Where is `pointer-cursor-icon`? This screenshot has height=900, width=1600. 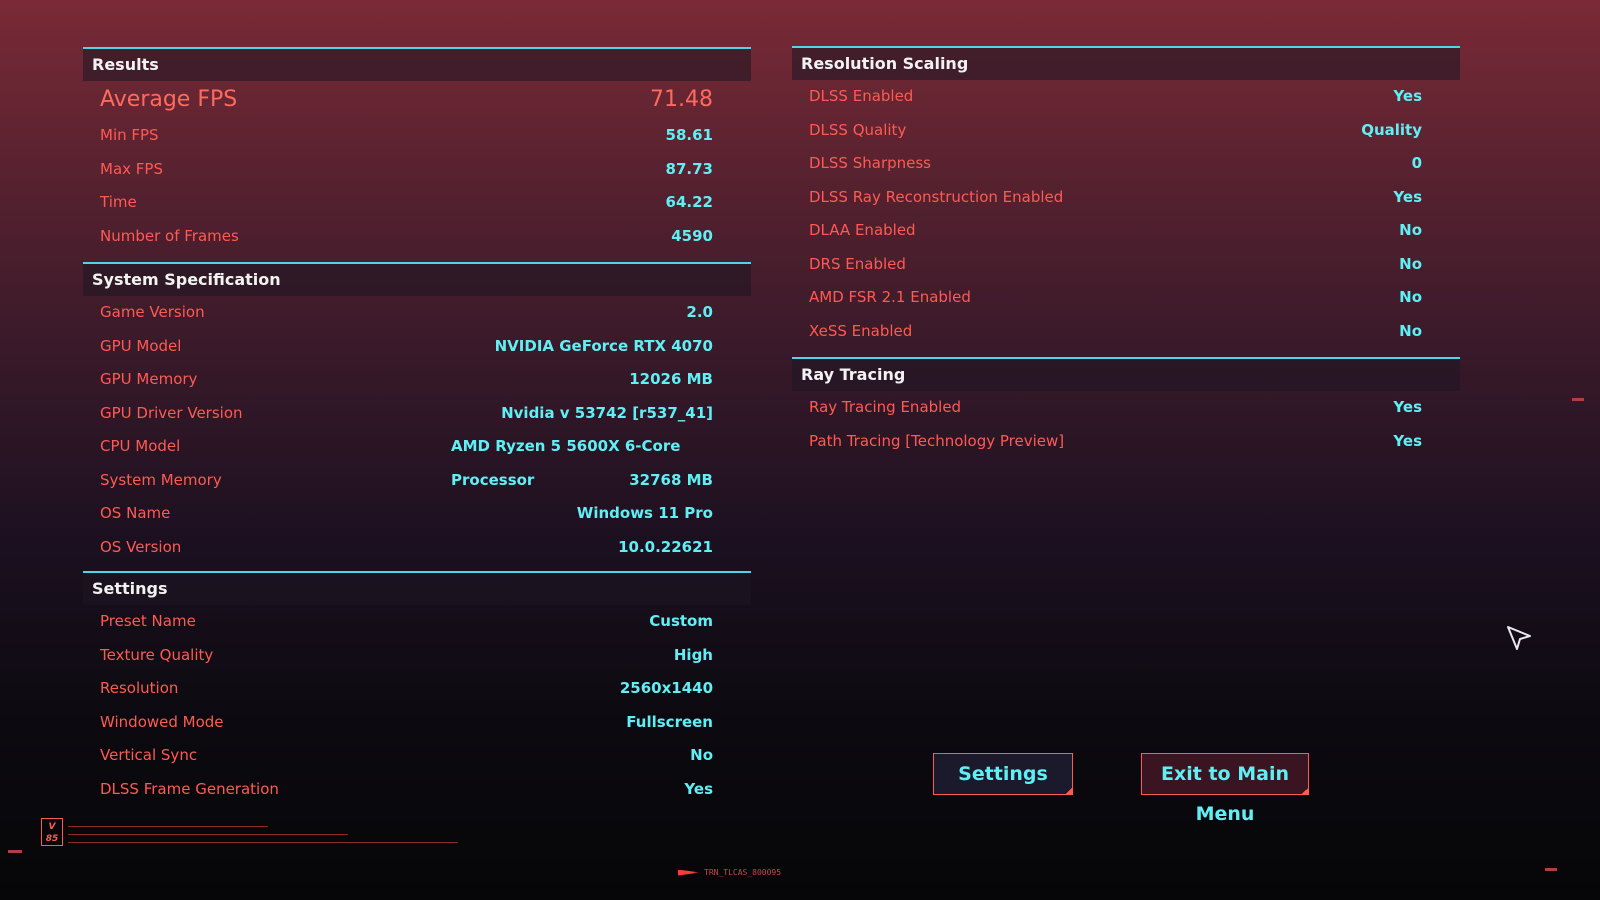 pointer-cursor-icon is located at coordinates (1519, 638).